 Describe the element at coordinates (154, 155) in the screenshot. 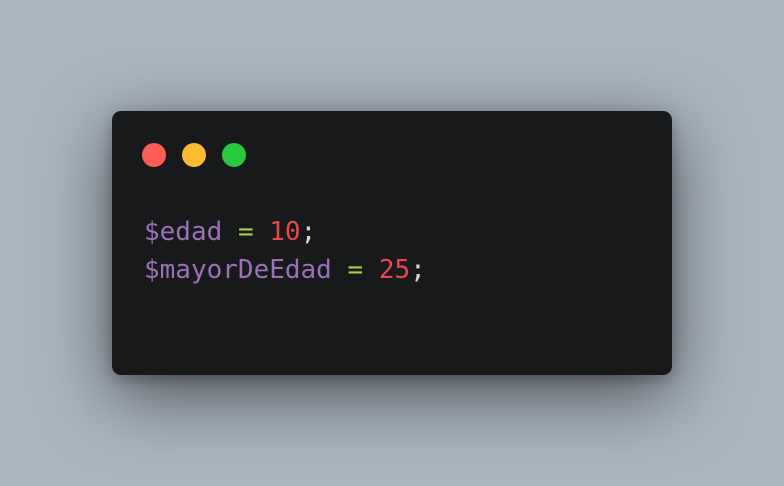

I see `close-dot-icon` at that location.